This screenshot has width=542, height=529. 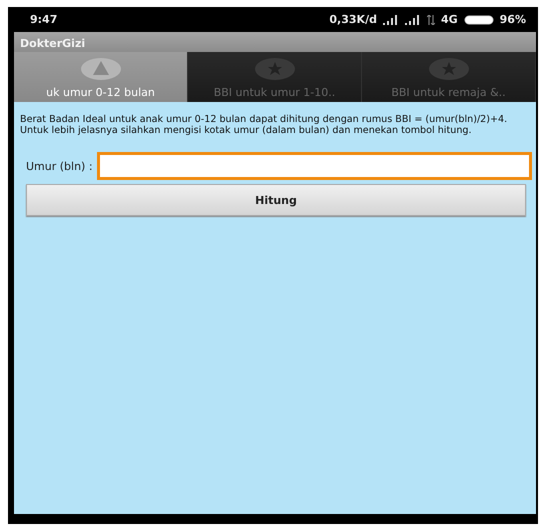 I want to click on age-input-field, so click(x=314, y=166).